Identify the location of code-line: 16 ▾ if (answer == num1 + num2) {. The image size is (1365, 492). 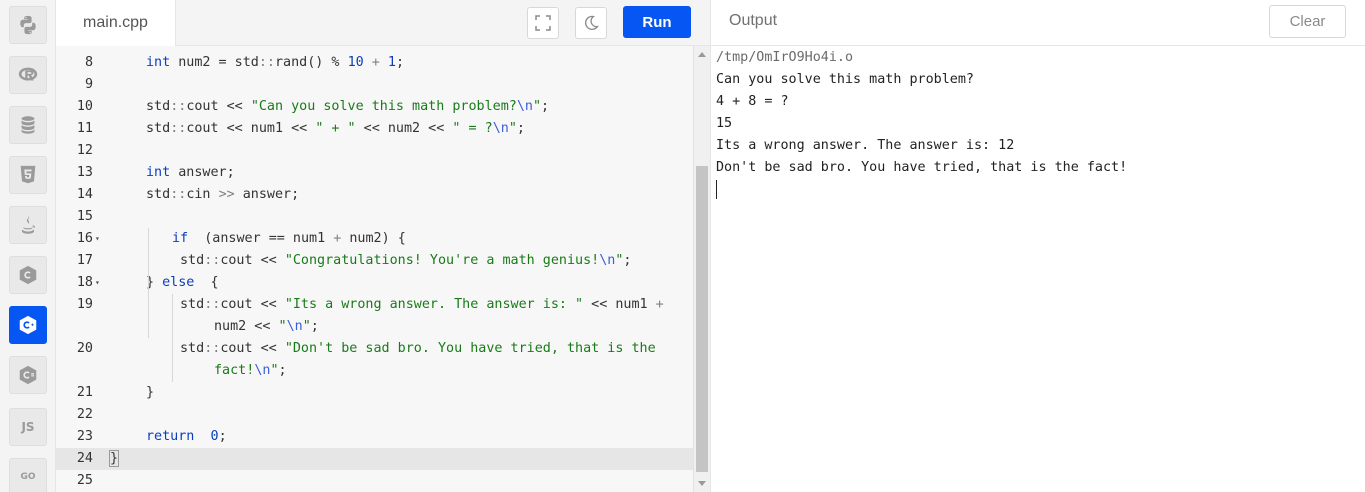
(374, 239).